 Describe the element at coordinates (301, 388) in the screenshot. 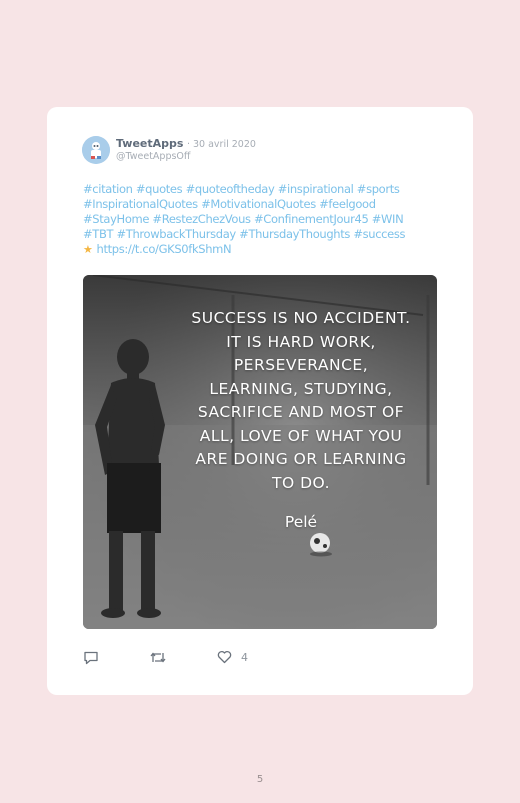

I see `quote-line: LEARNING, STUDYING,` at that location.